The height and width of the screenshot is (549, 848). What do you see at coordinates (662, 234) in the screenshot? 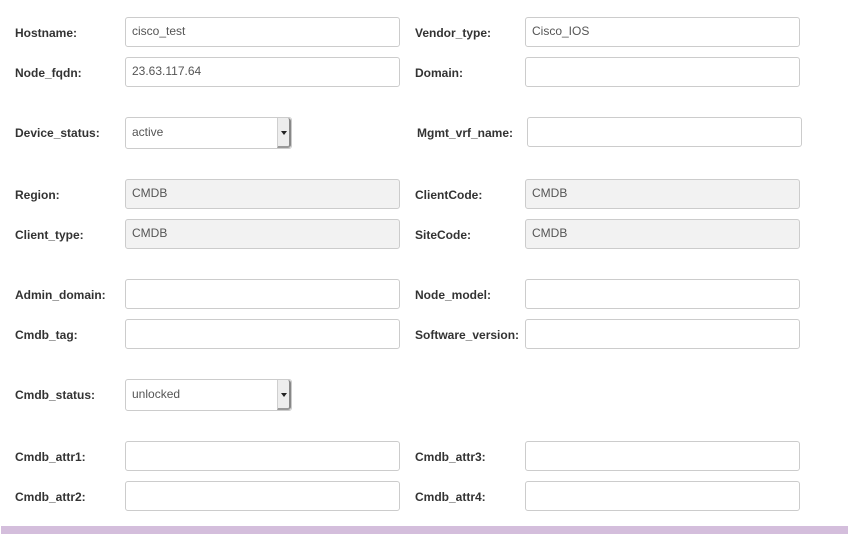
I see `site-code-input: CMDB` at bounding box center [662, 234].